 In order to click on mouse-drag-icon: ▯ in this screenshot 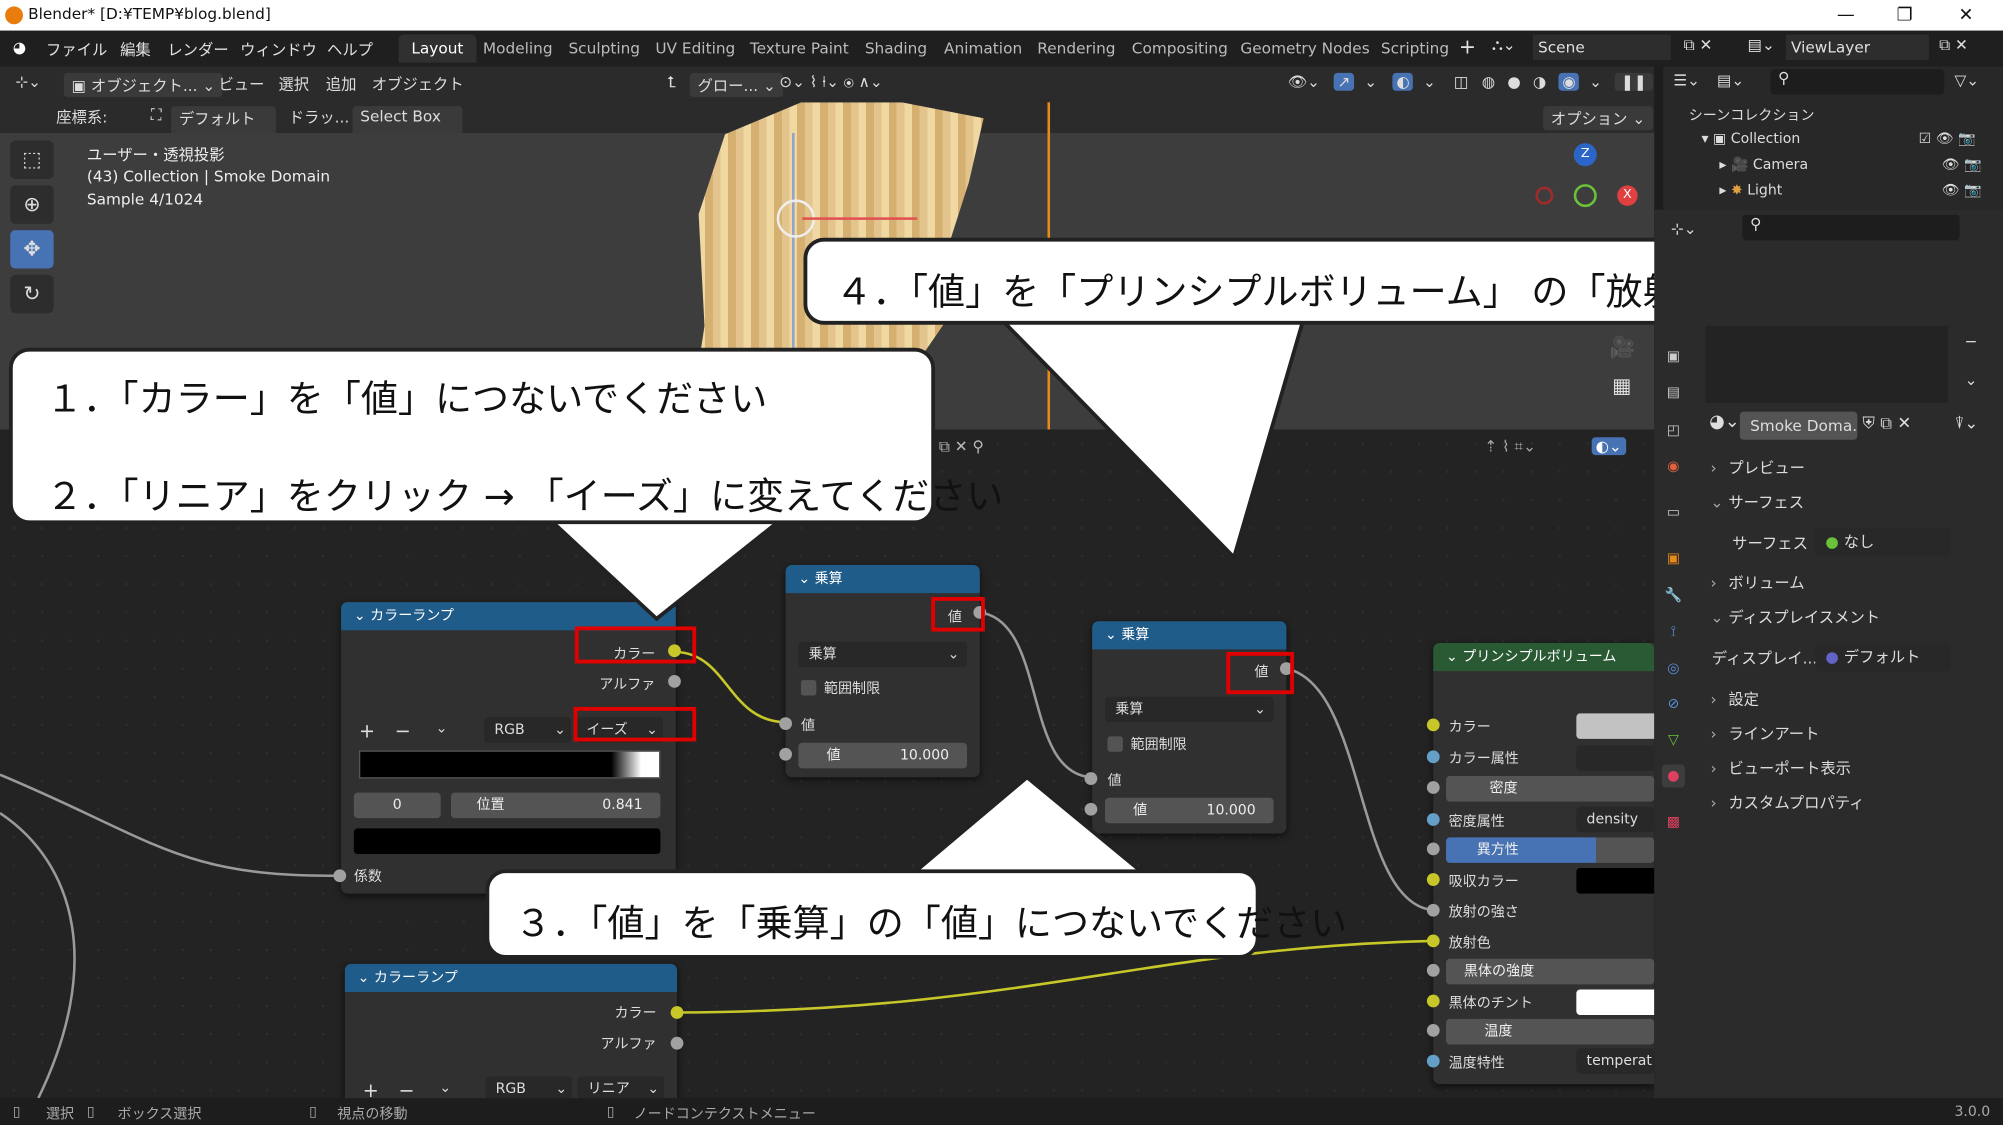, I will do `click(90, 1111)`.